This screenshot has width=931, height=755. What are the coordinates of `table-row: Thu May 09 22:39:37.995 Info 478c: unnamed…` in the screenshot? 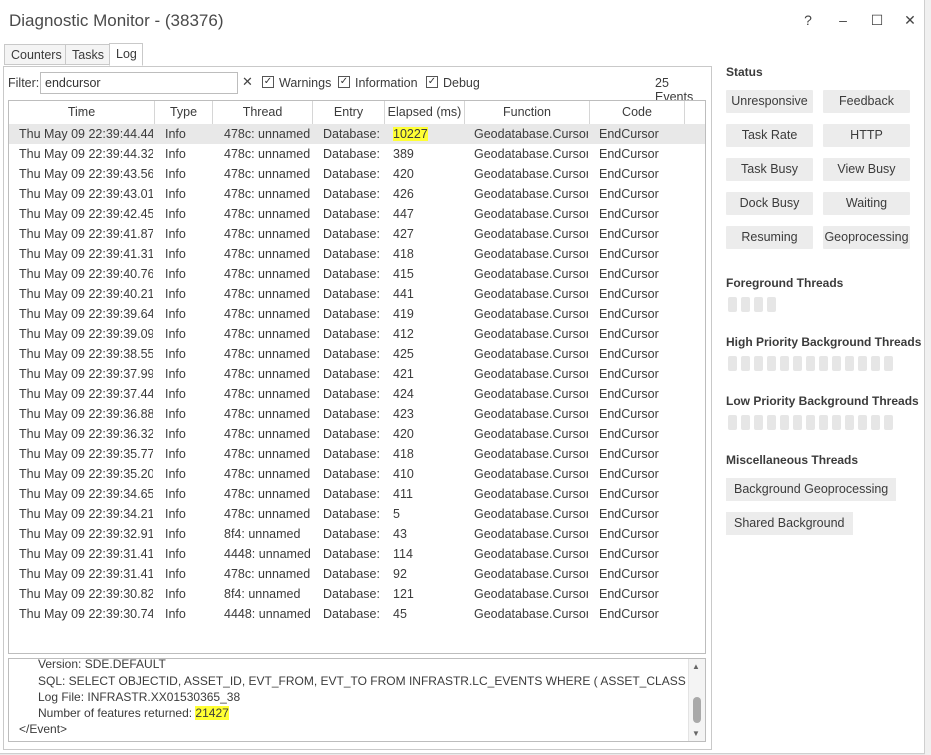 It's located at (357, 374).